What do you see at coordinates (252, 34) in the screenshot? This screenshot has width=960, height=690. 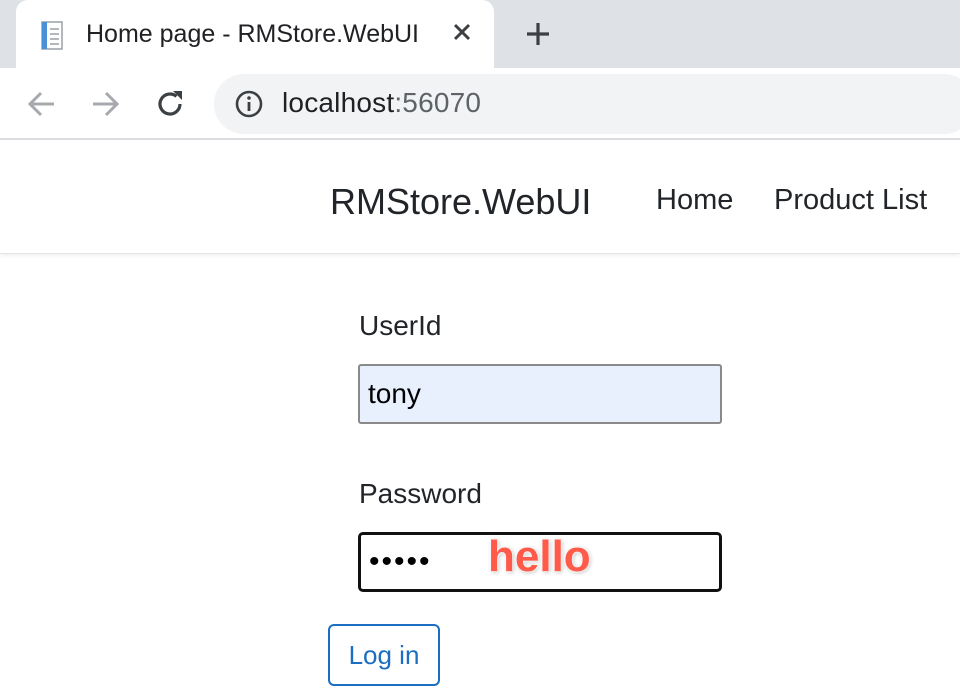 I see `tab-title: Home page - RMStore.WebUI` at bounding box center [252, 34].